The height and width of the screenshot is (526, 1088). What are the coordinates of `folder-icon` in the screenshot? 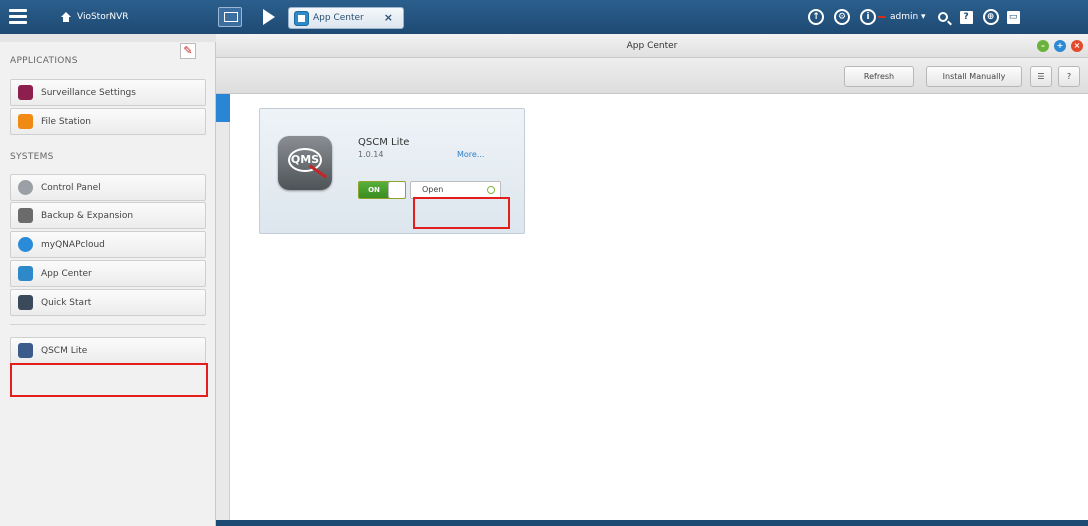 It's located at (25, 121).